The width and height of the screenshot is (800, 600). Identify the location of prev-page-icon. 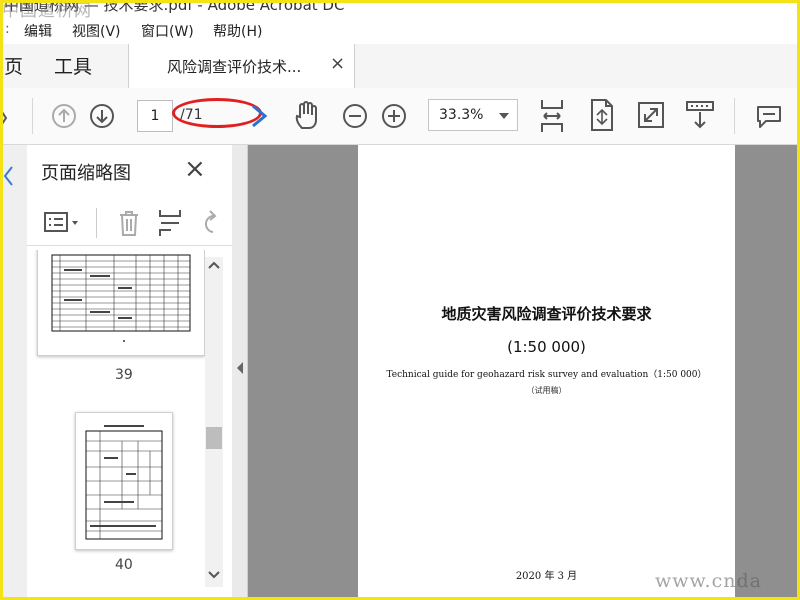
(64, 116).